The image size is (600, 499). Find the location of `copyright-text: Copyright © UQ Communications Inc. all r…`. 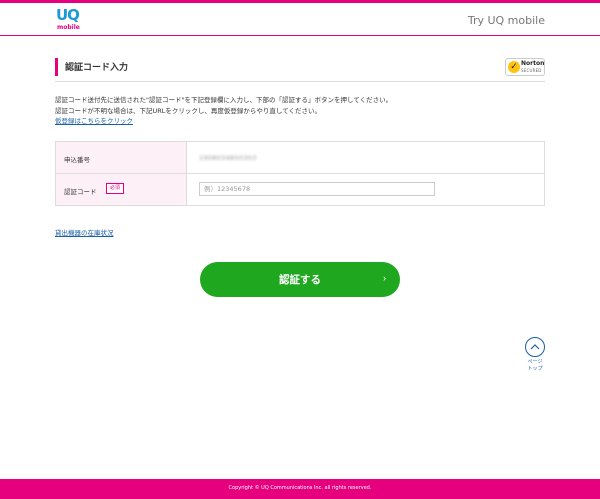

copyright-text: Copyright © UQ Communications Inc. all r… is located at coordinates (300, 488).